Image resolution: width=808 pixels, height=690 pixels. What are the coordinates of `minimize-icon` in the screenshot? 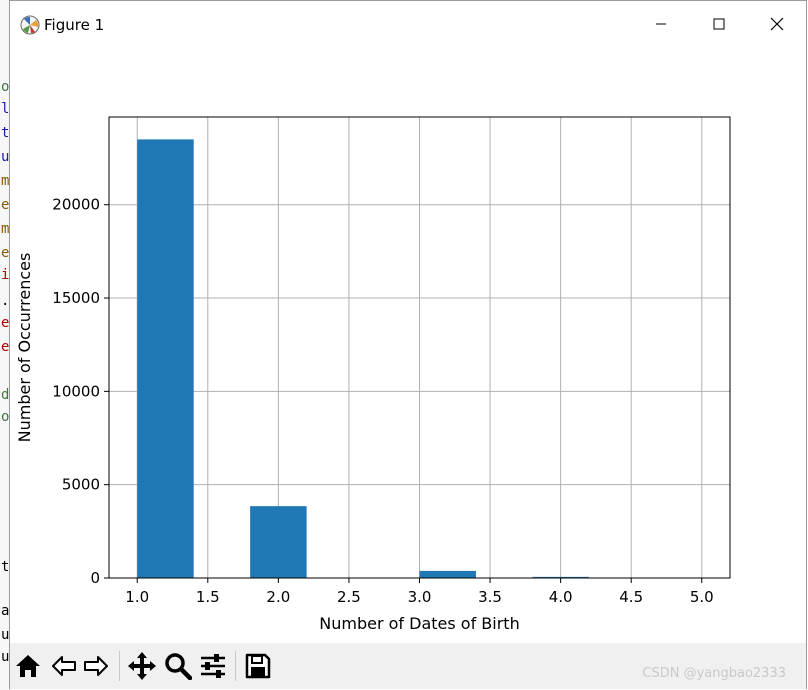 It's located at (661, 24).